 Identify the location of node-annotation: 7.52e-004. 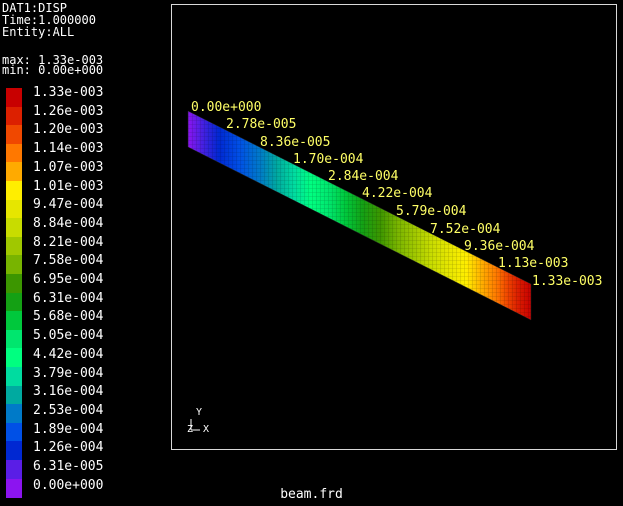
(465, 229).